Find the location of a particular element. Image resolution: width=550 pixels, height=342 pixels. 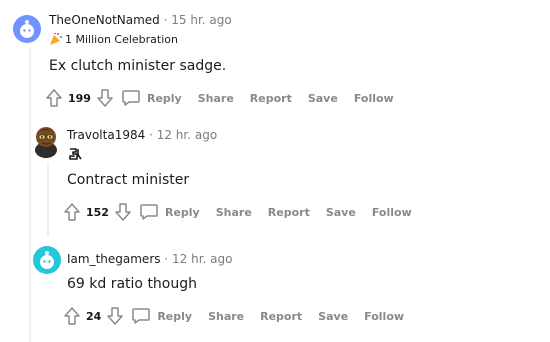

comment-meta: TheOneNotNamed · 15 hr. ago is located at coordinates (140, 20).